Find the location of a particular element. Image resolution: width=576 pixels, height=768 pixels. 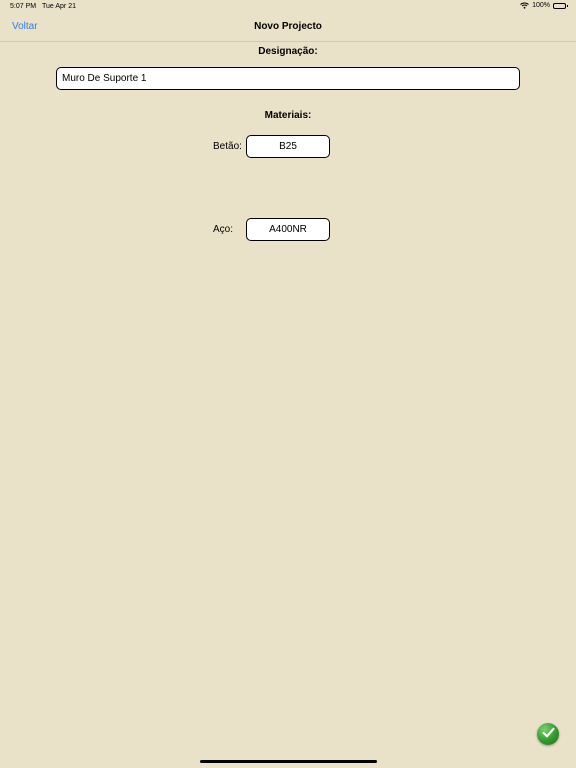

status-time: 5:07 PM is located at coordinates (23, 6).